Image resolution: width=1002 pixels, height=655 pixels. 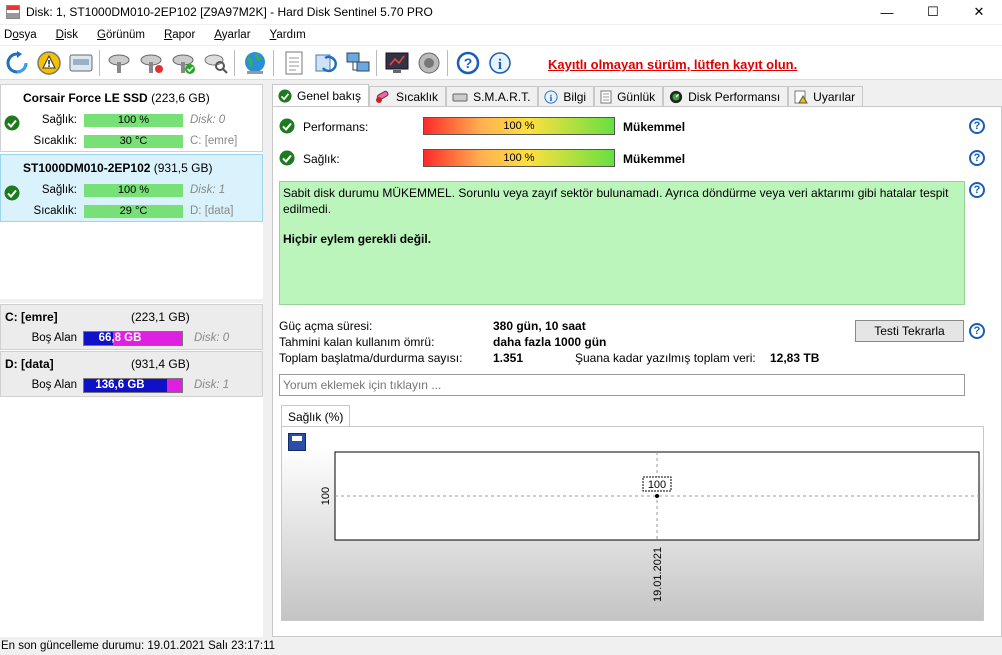 I want to click on warning-icon, so click(x=49, y=63).